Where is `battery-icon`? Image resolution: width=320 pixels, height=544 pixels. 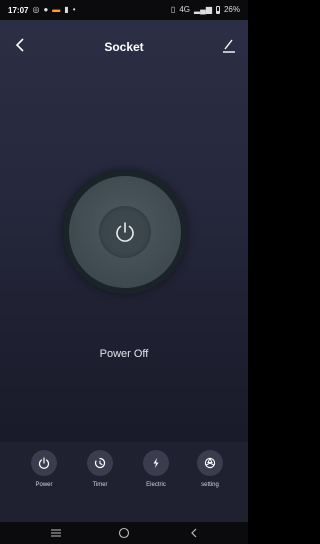 battery-icon is located at coordinates (217, 10).